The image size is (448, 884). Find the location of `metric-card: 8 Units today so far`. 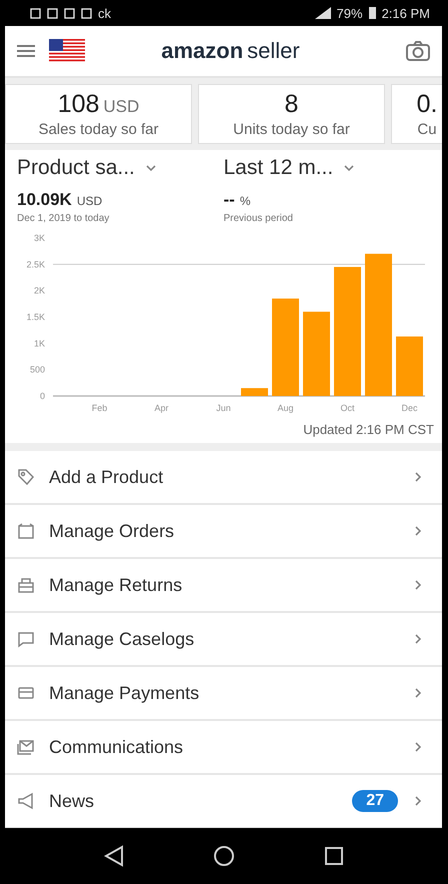

metric-card: 8 Units today so far is located at coordinates (291, 114).